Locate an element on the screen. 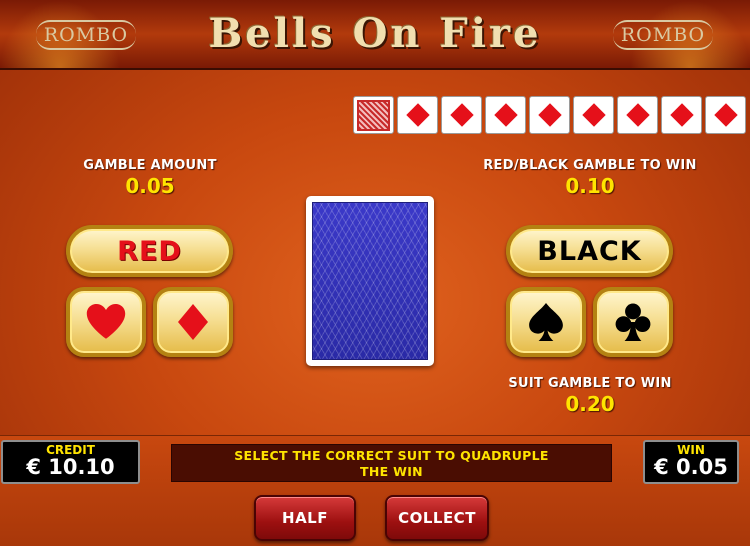 This screenshot has width=750, height=546. heart-icon is located at coordinates (106, 321).